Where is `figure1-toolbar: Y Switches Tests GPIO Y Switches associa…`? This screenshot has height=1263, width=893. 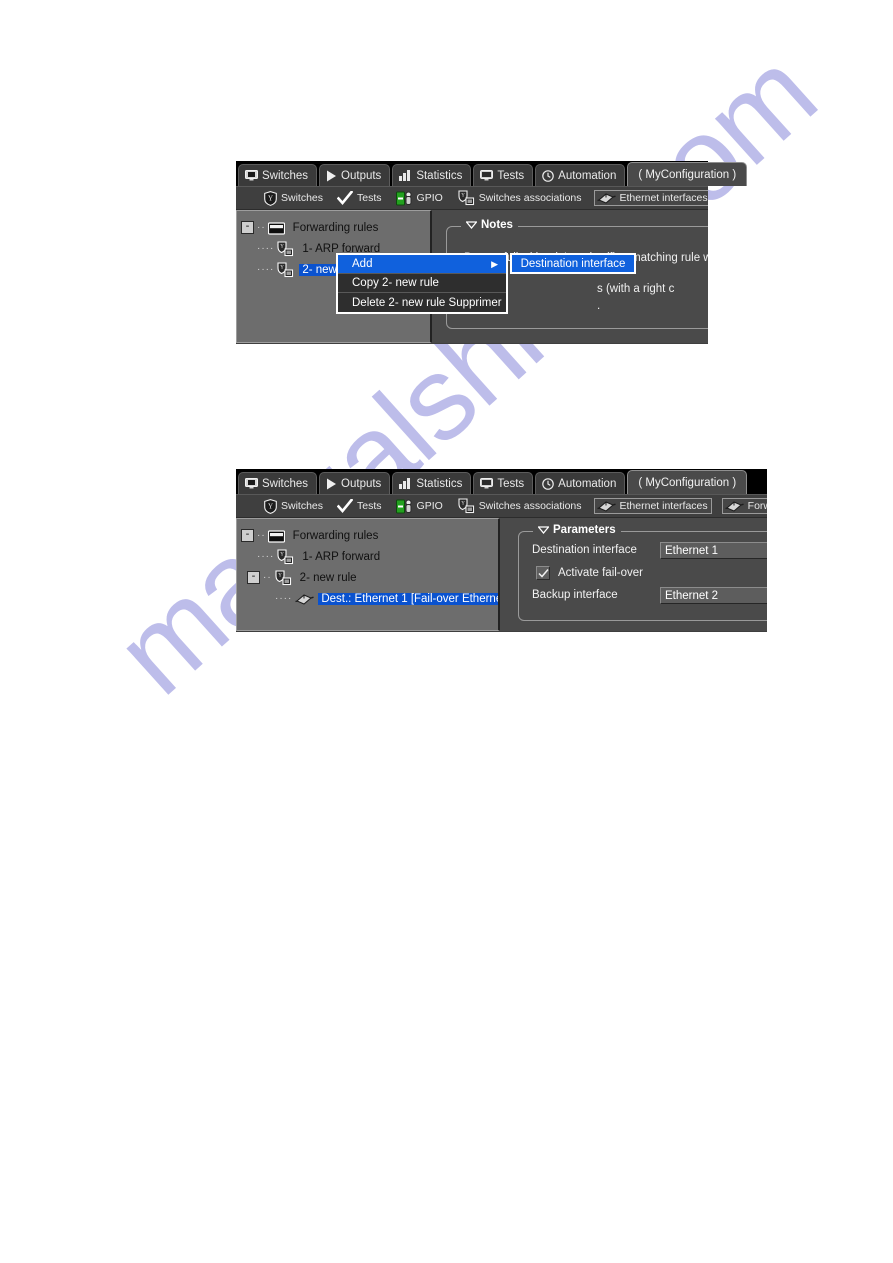 figure1-toolbar: Y Switches Tests GPIO Y Switches associa… is located at coordinates (472, 198).